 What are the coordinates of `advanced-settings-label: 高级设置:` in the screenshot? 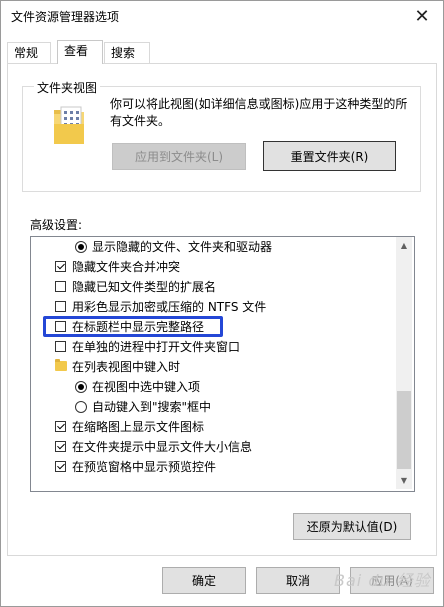 It's located at (56, 225).